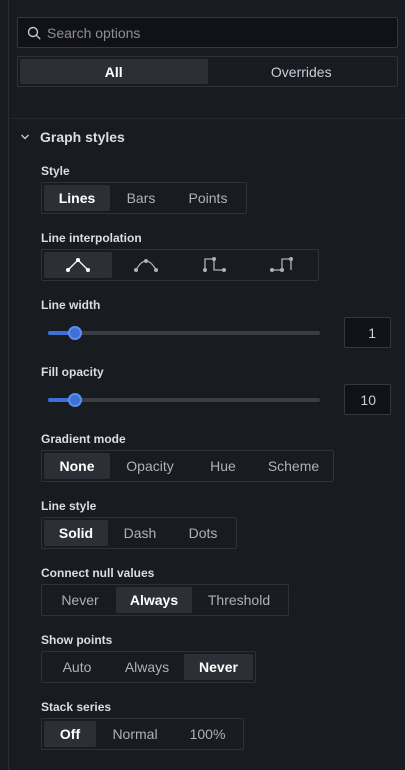 This screenshot has width=405, height=770. I want to click on interpolation-option-step-before, so click(214, 265).